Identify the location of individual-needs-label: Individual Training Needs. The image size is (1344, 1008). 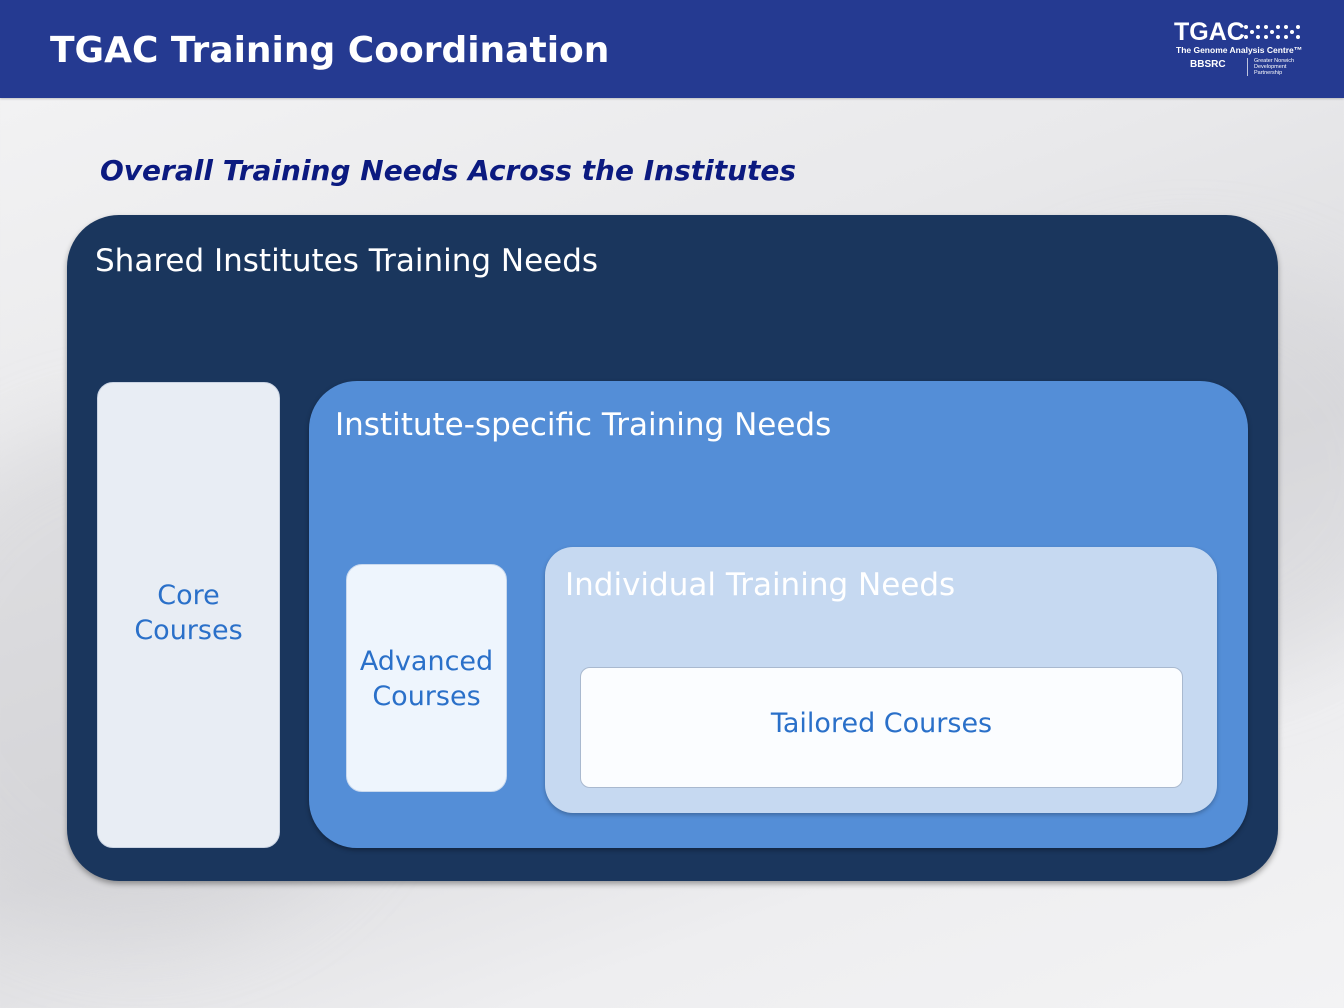
(760, 585).